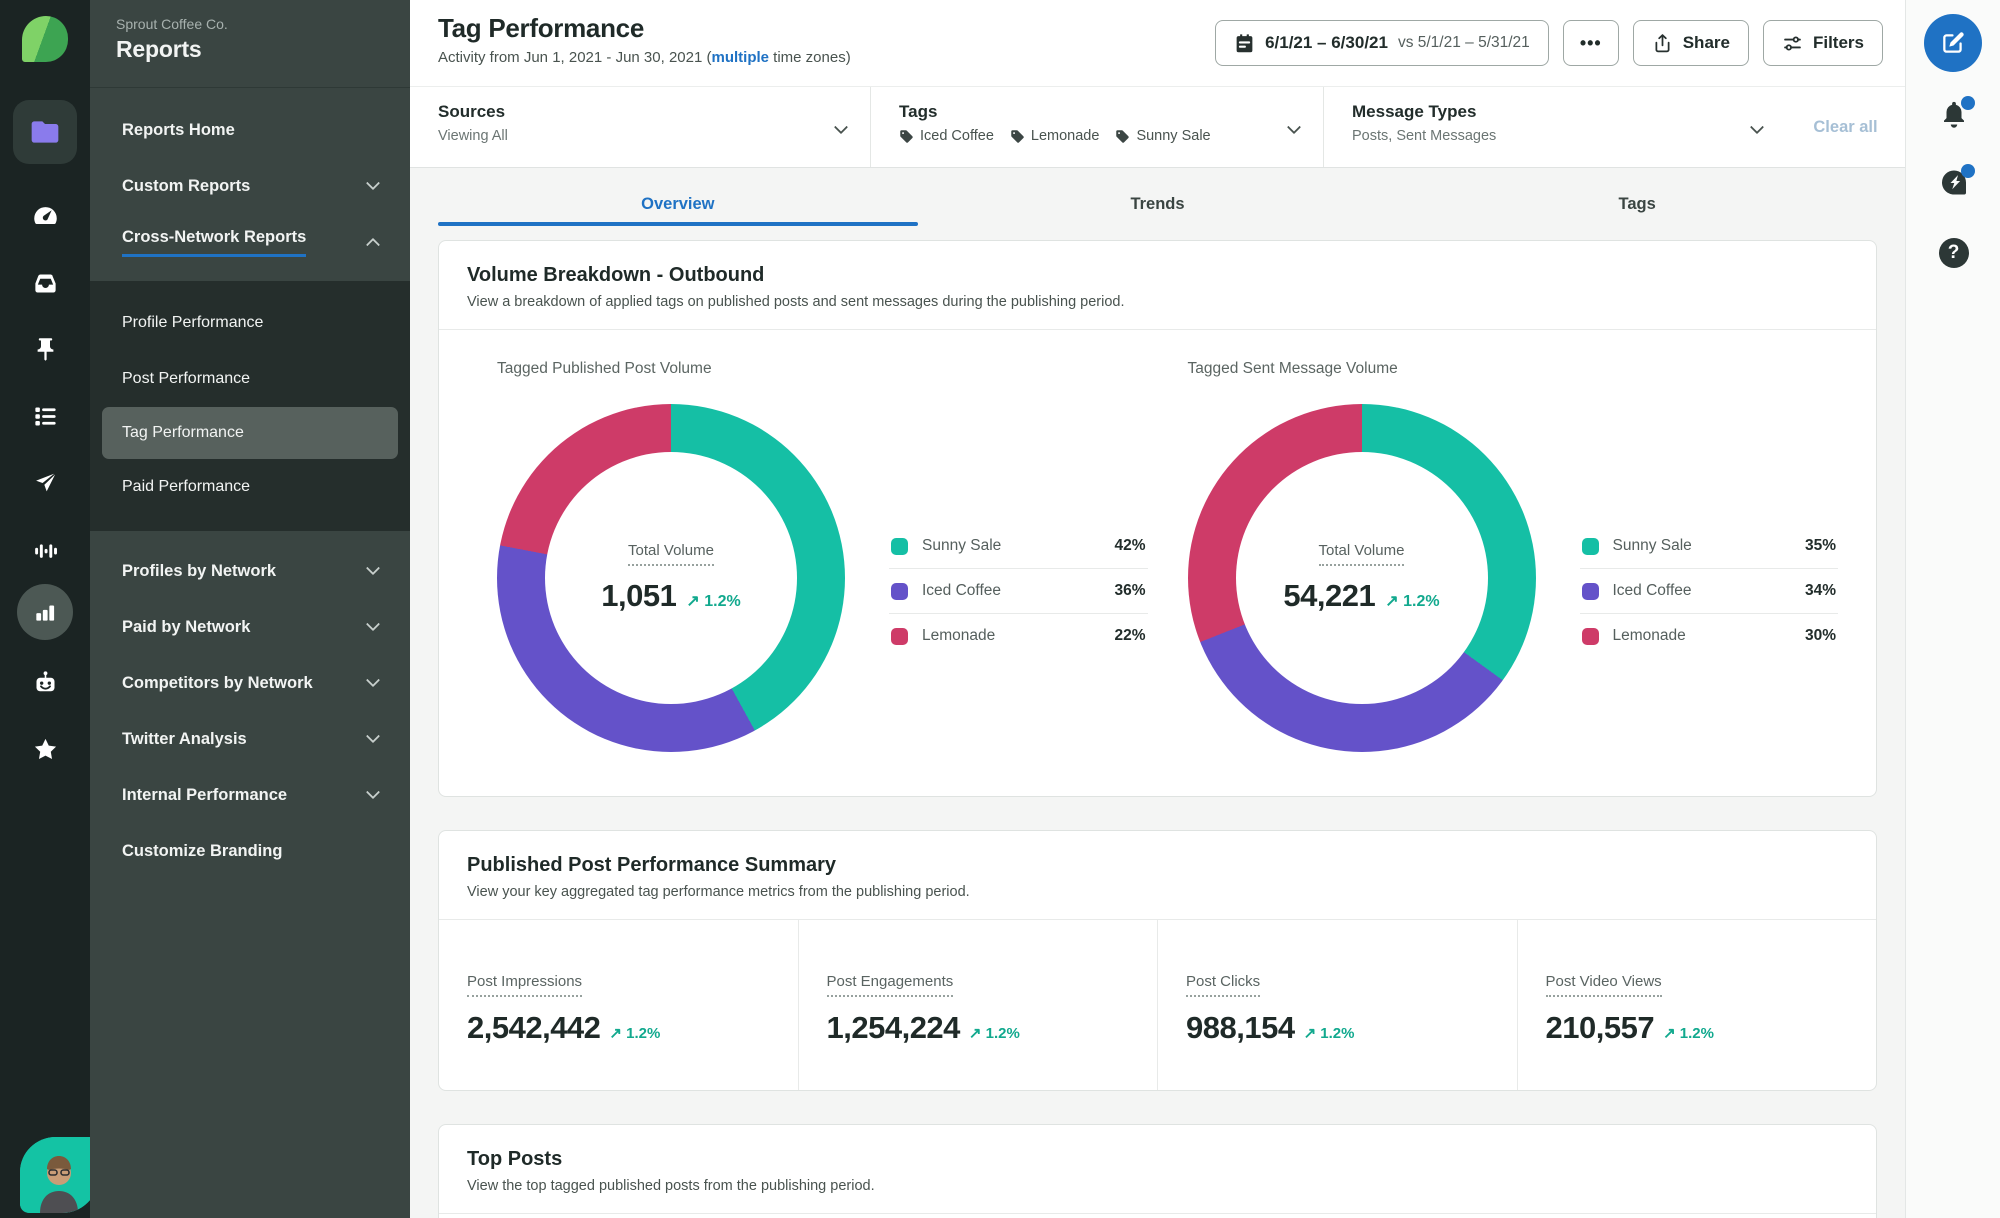 Image resolution: width=2000 pixels, height=1218 pixels. I want to click on rail-pinned, so click(45, 349).